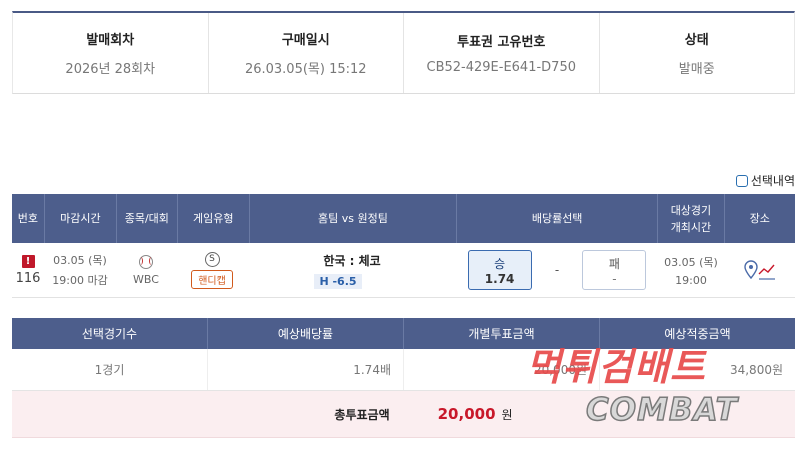 The width and height of the screenshot is (798, 450). What do you see at coordinates (691, 270) in the screenshot?
I see `game-time-cell: 03.05 (목) 19:00` at bounding box center [691, 270].